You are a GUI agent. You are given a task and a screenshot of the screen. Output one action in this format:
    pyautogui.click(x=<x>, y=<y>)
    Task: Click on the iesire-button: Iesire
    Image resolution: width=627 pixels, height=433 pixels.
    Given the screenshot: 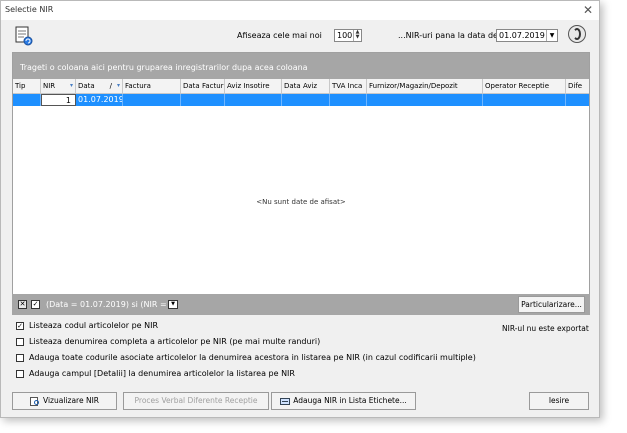 What is the action you would take?
    pyautogui.click(x=559, y=401)
    